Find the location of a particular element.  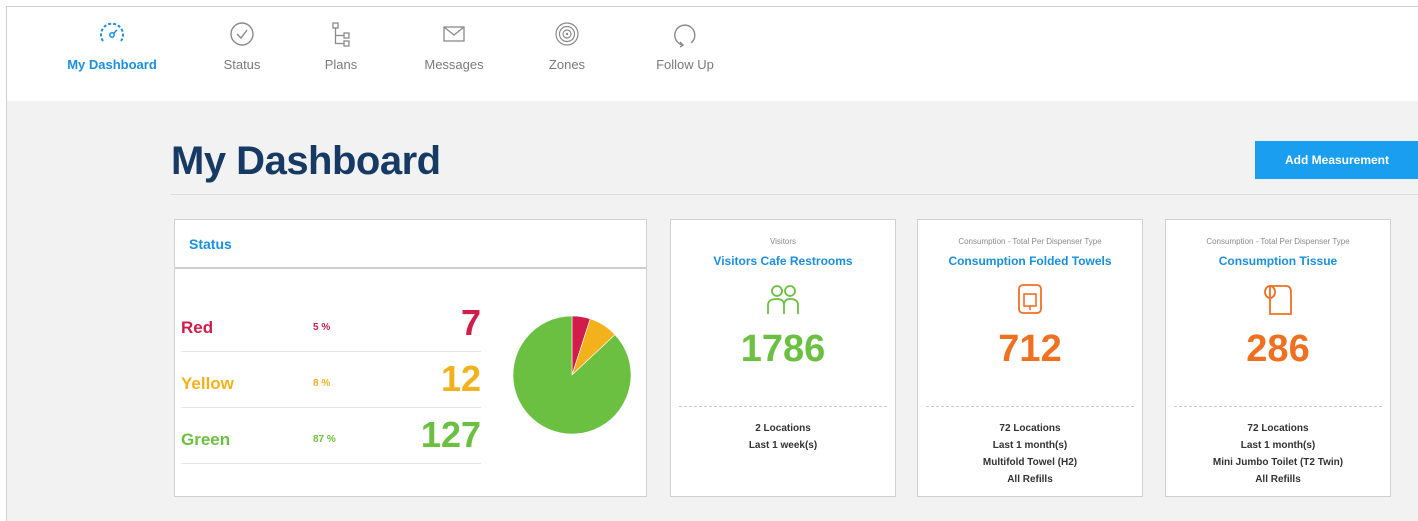

nav-label: Zones is located at coordinates (567, 64).